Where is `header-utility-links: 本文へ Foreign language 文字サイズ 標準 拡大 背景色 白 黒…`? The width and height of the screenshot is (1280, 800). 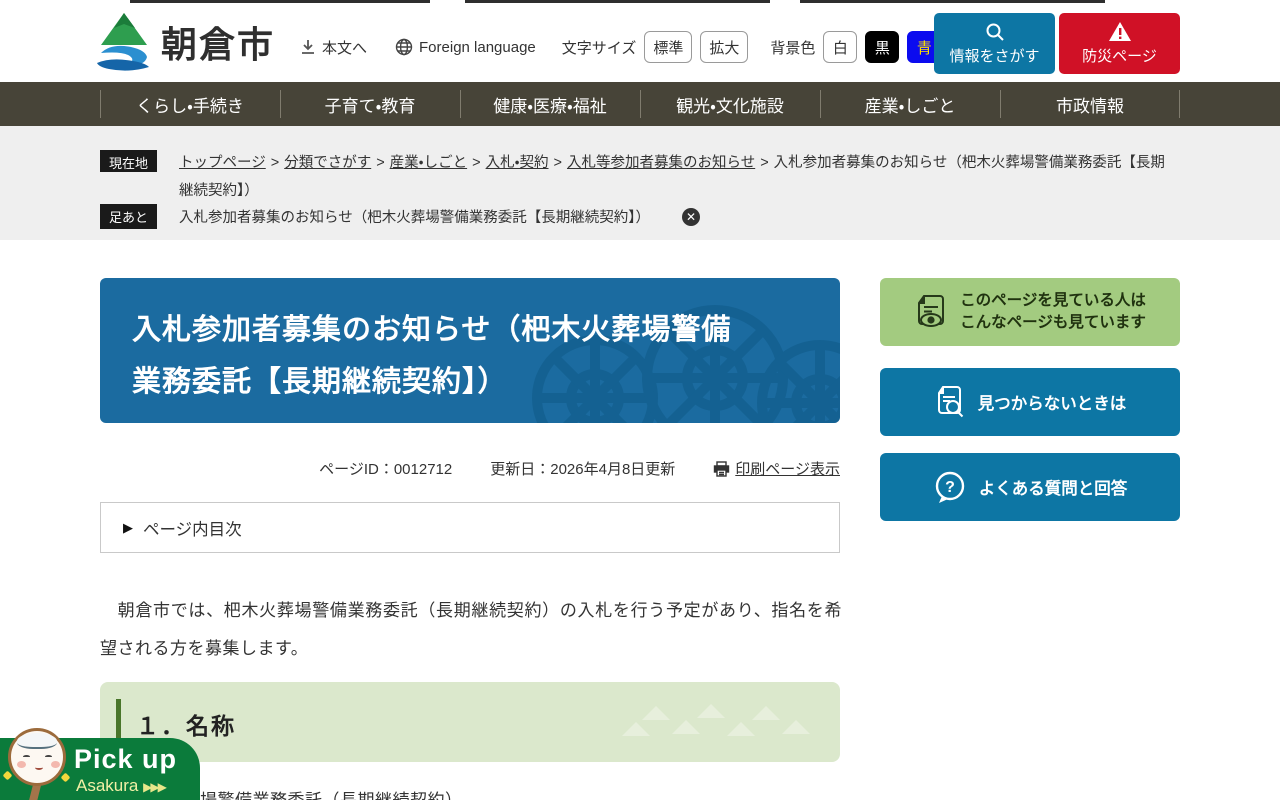
header-utility-links: 本文へ Foreign language 文字サイズ 標準 拡大 背景色 白 黒… is located at coordinates (621, 47).